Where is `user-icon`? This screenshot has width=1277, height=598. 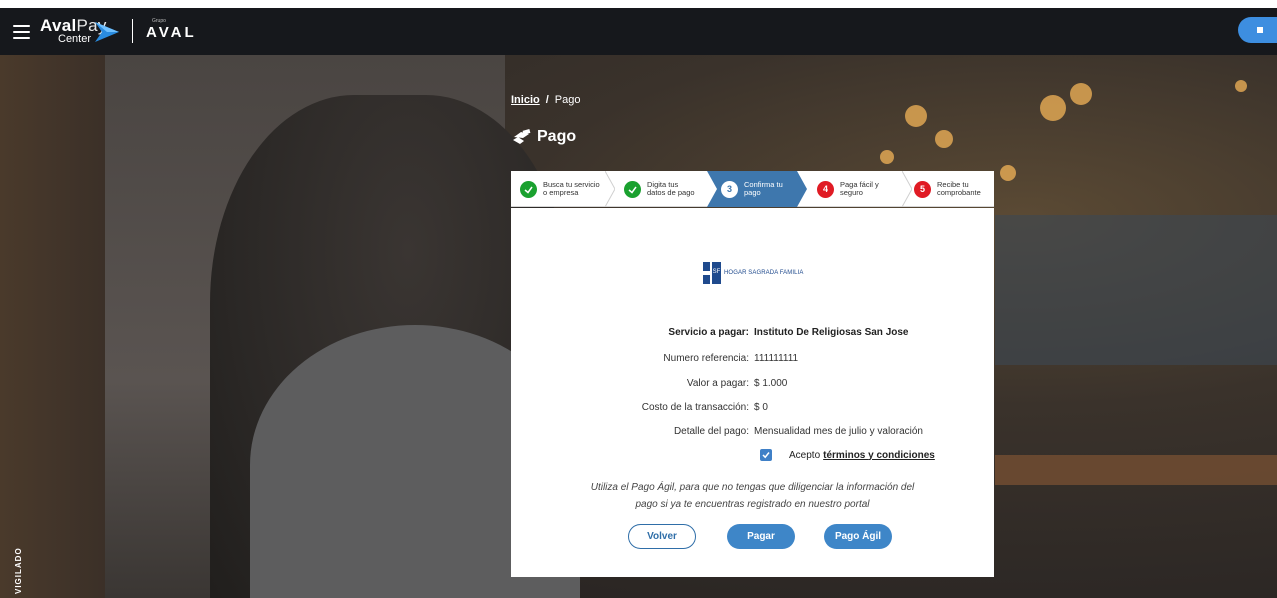
user-icon is located at coordinates (1260, 30).